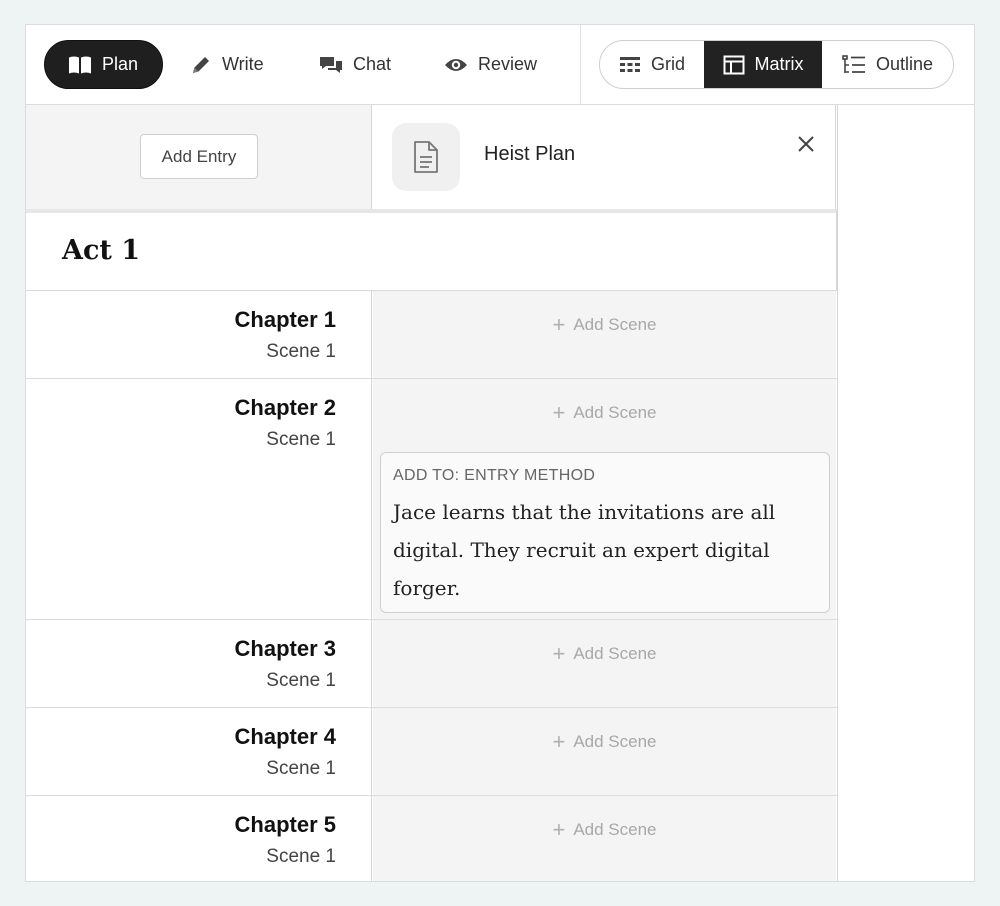 This screenshot has height=906, width=1000. I want to click on view-outline-button: Outline, so click(887, 64).